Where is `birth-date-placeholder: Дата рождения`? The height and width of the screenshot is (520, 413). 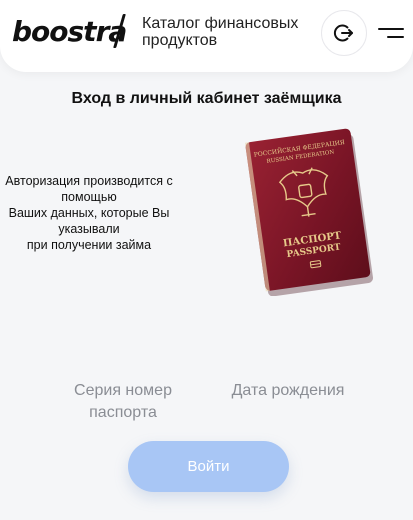
birth-date-placeholder: Дата рождения is located at coordinates (288, 390).